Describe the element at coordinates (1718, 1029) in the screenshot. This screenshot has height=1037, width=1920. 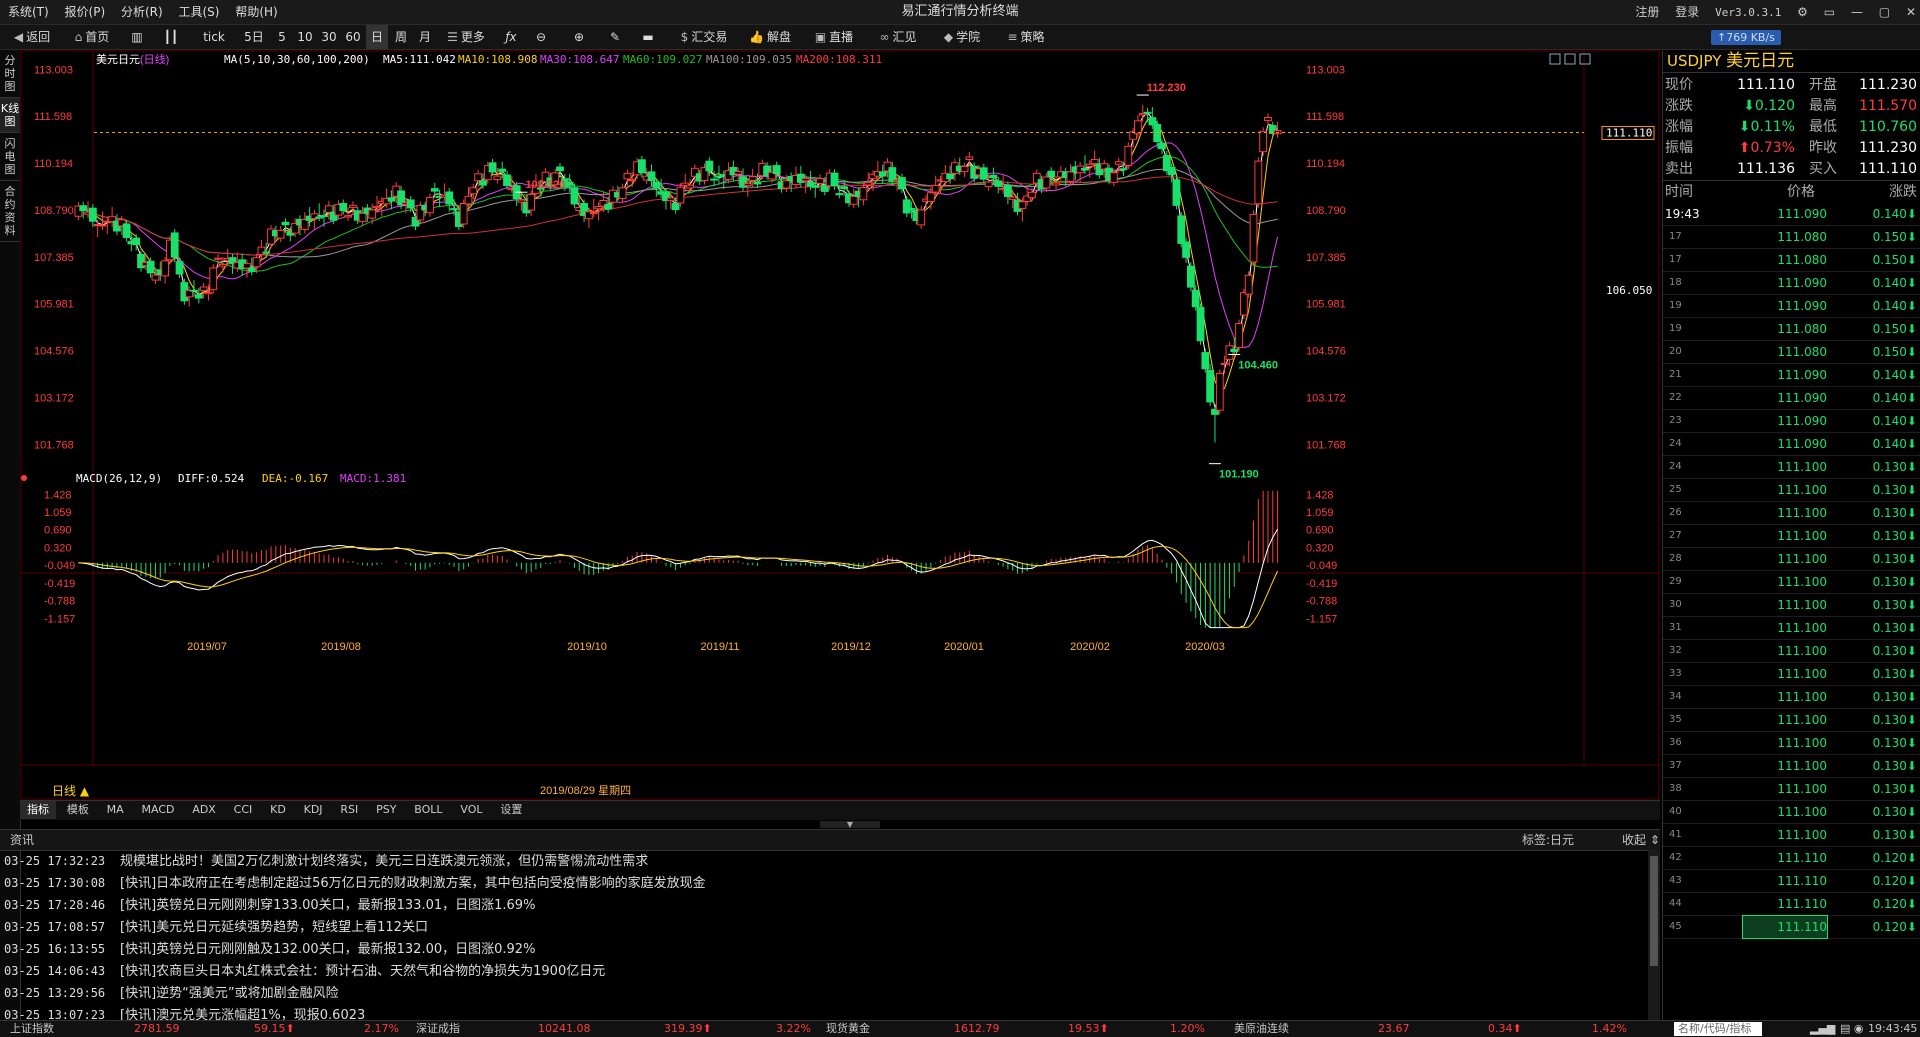
I see `search-input: 名称/代码/指标` at that location.